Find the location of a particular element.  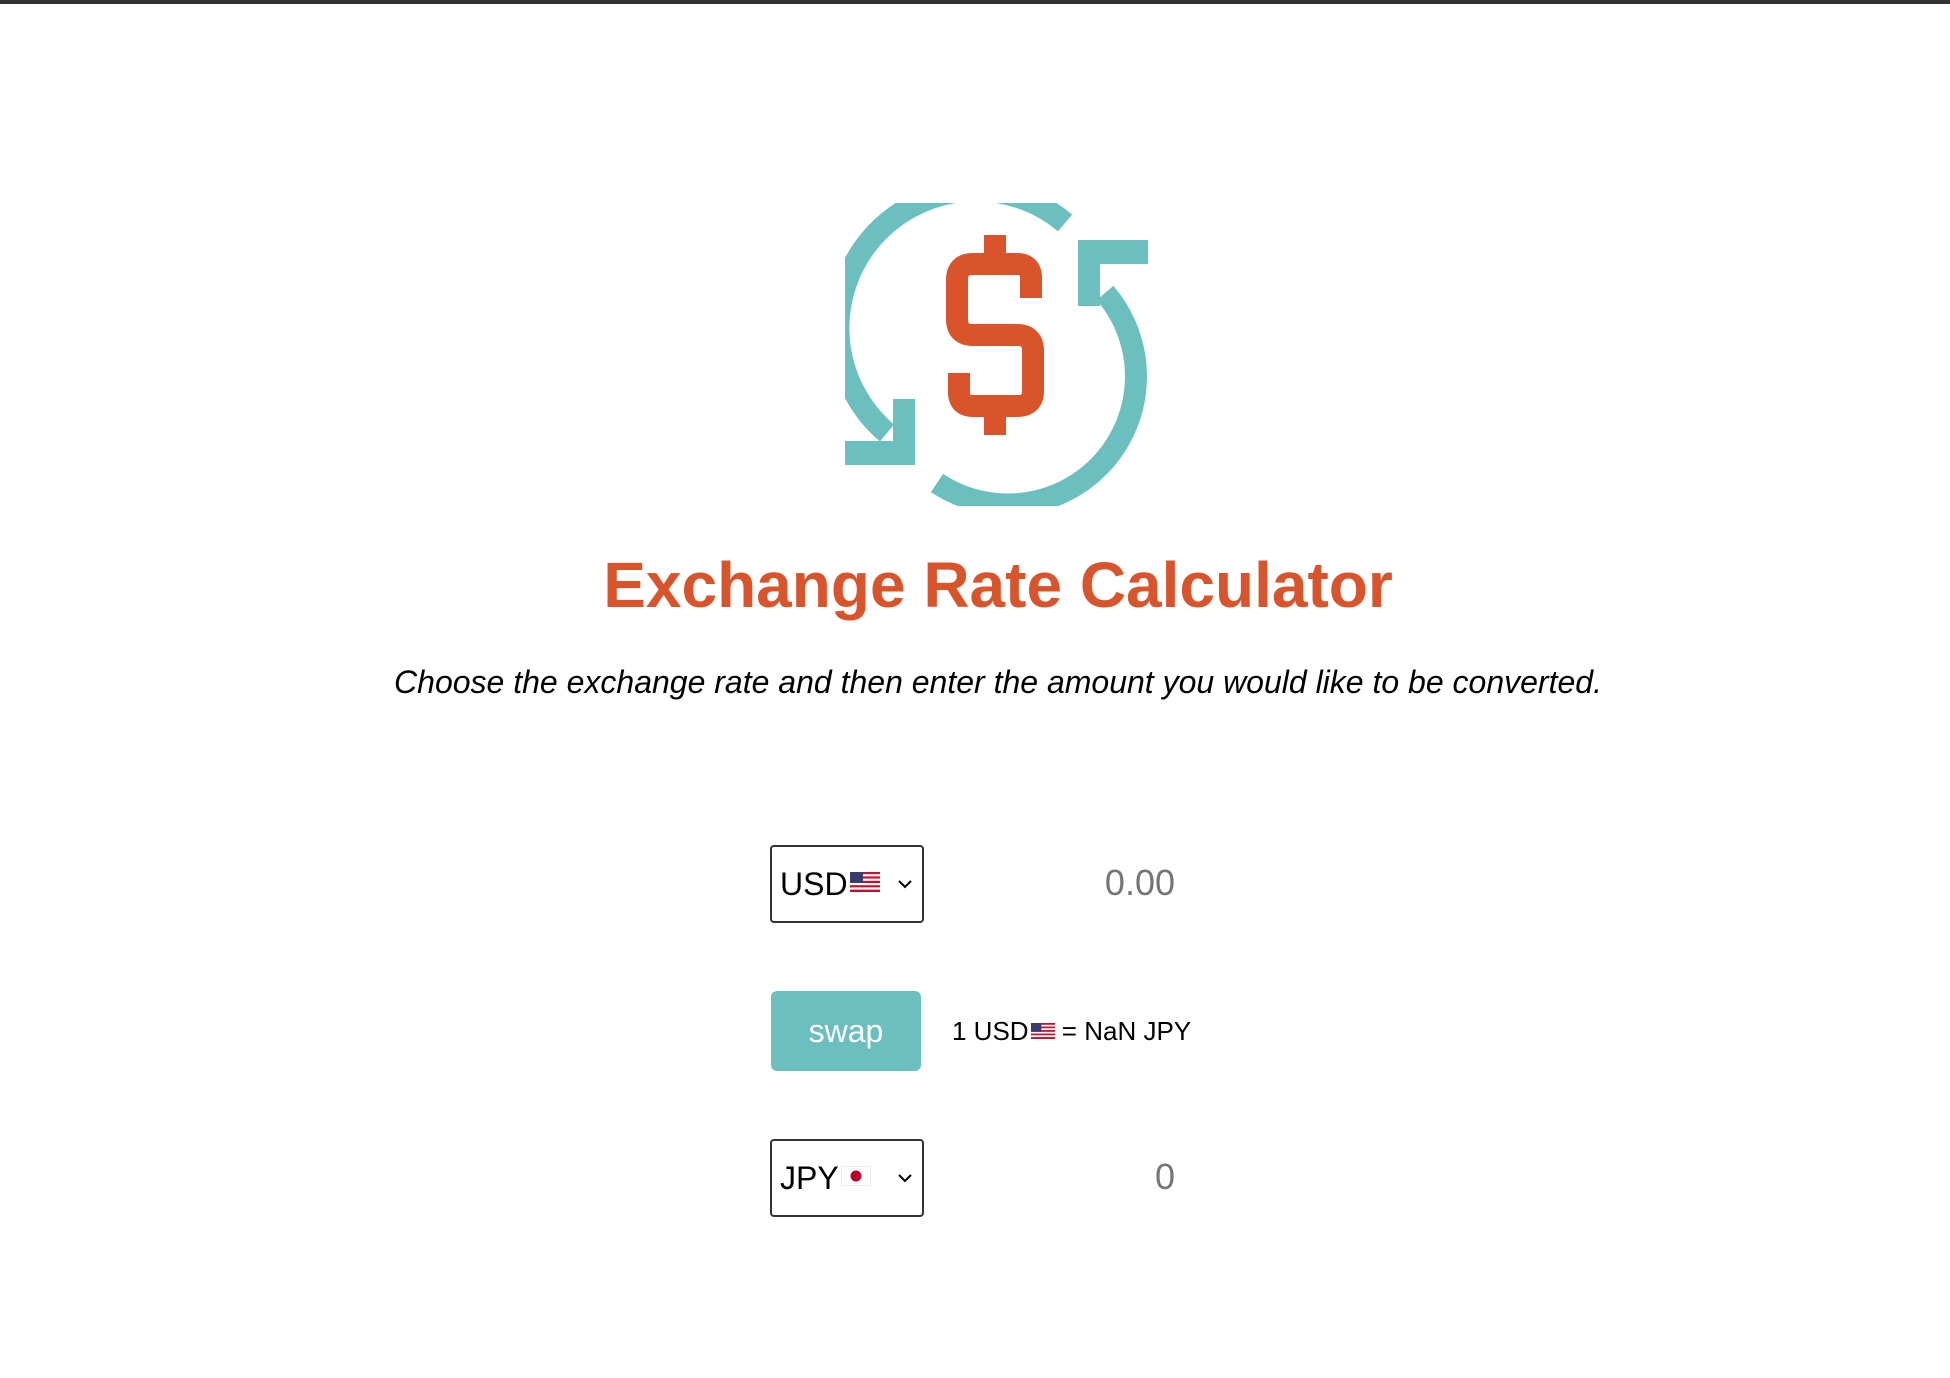

rate-suffix: = NaN JPY is located at coordinates (1123, 1031).